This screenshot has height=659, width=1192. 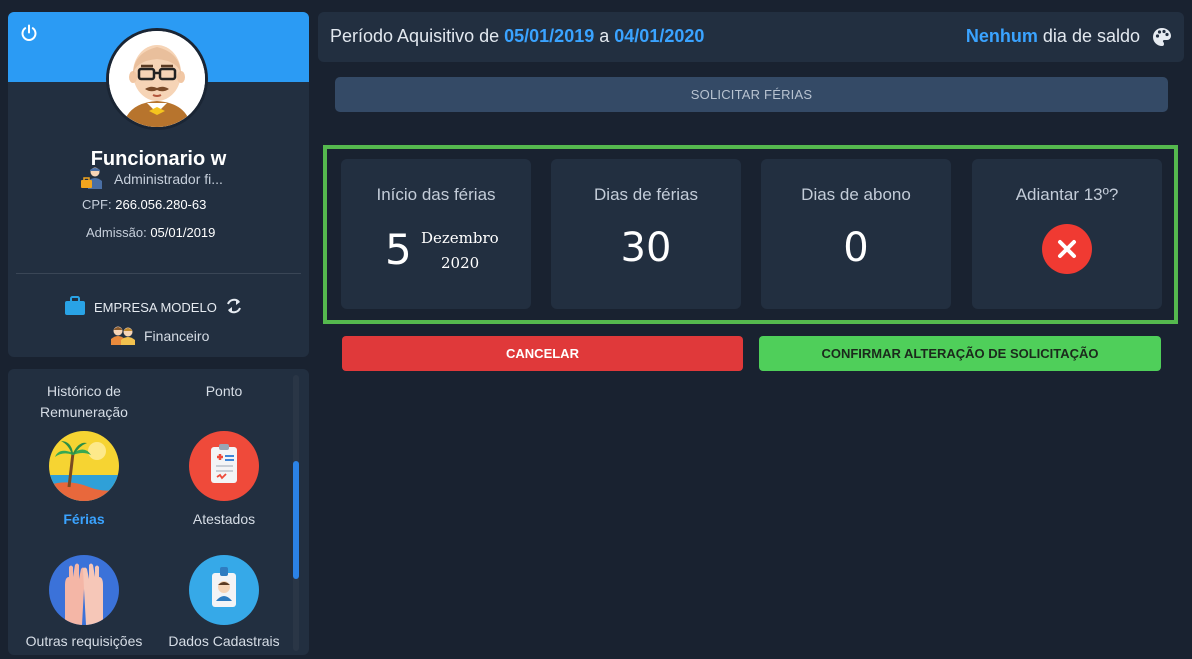 I want to click on menu-item-dados-cadastrais: Dados Cadastrais, so click(x=224, y=603).